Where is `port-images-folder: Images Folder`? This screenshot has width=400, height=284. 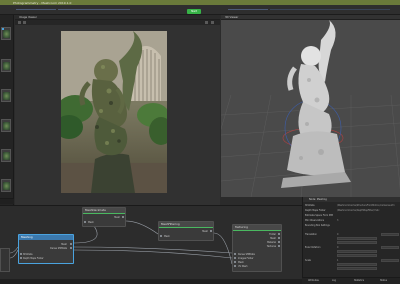
port-images-folder: Images Folder is located at coordinates (246, 258).